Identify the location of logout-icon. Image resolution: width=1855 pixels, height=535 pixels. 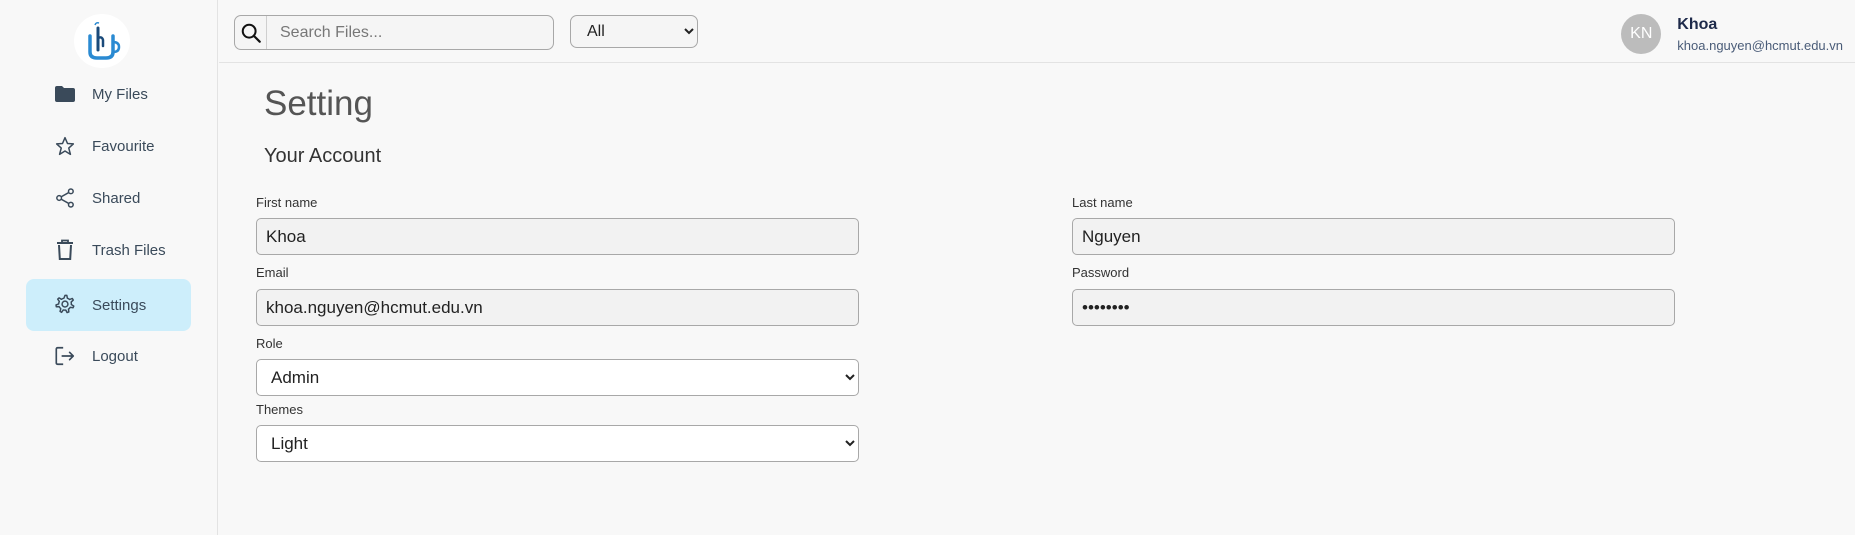
(65, 356).